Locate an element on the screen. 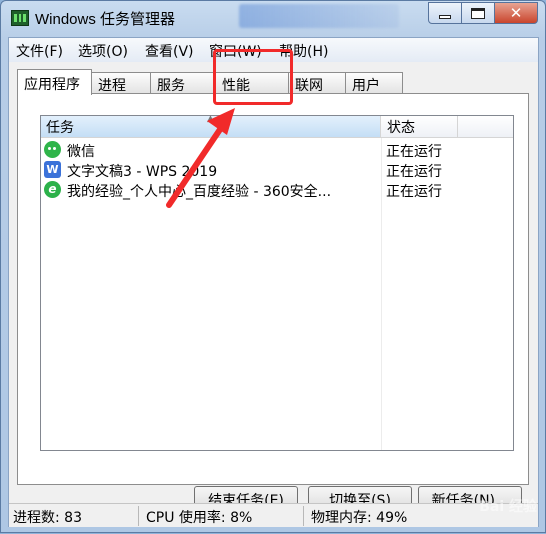 The height and width of the screenshot is (534, 546). annotation-arrow is located at coordinates (200, 158).